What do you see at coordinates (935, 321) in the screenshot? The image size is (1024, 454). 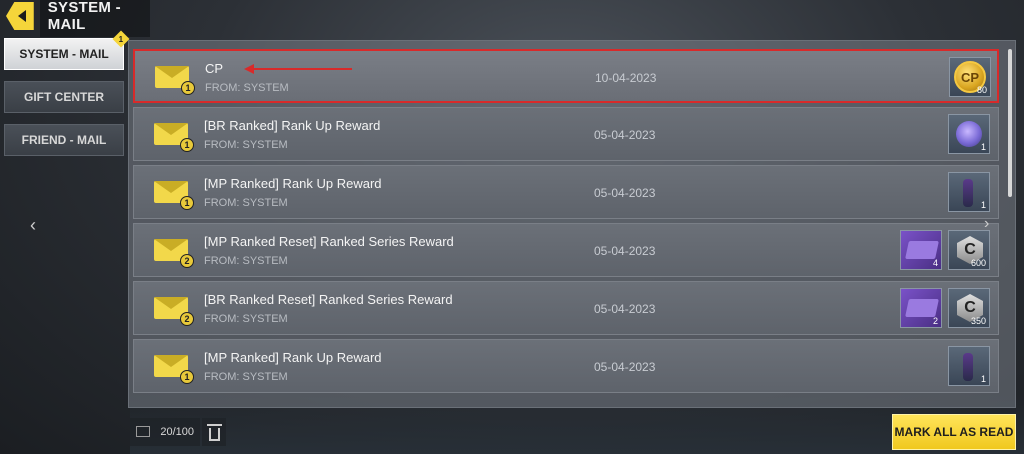 I see `reward-quantity: 2` at bounding box center [935, 321].